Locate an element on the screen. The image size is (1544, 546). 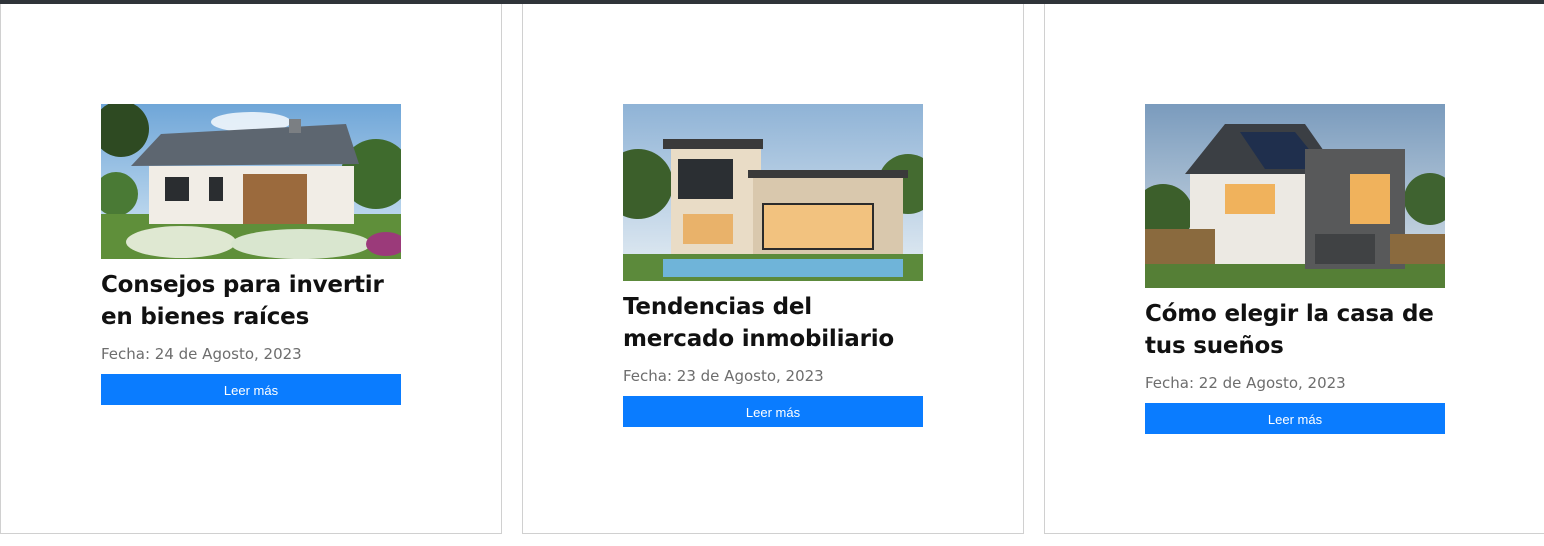
card-title: Tendencias del mercado inmobiliario is located at coordinates (759, 323).